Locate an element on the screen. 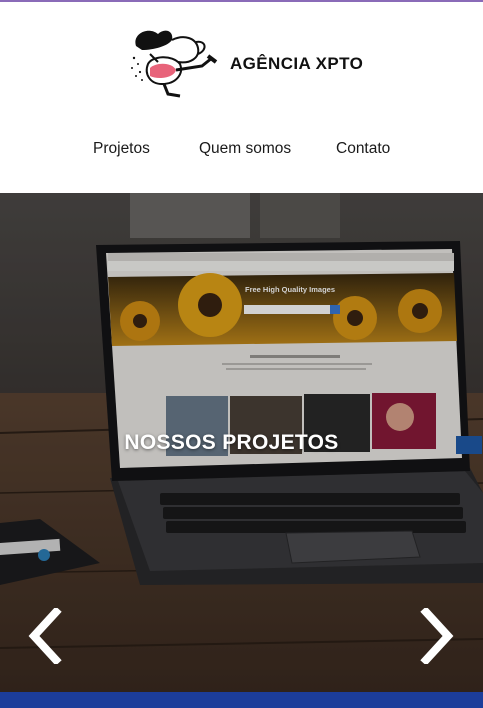 This screenshot has height=708, width=483. carousel-prev-button is located at coordinates (44, 636).